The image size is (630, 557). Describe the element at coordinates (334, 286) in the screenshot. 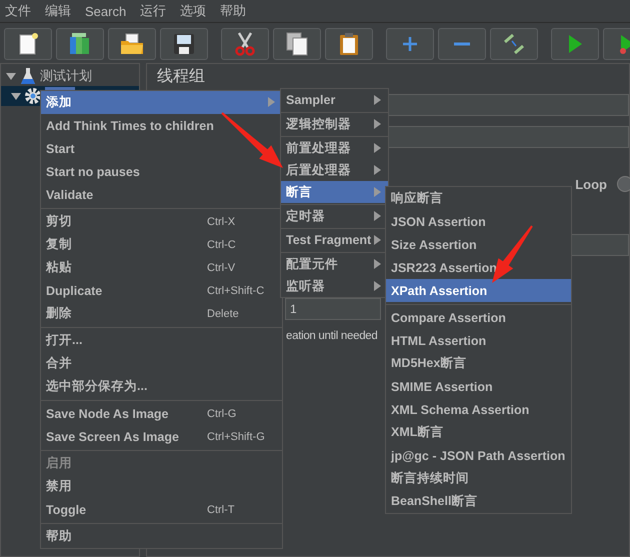

I see `menu-item: 监听器` at that location.